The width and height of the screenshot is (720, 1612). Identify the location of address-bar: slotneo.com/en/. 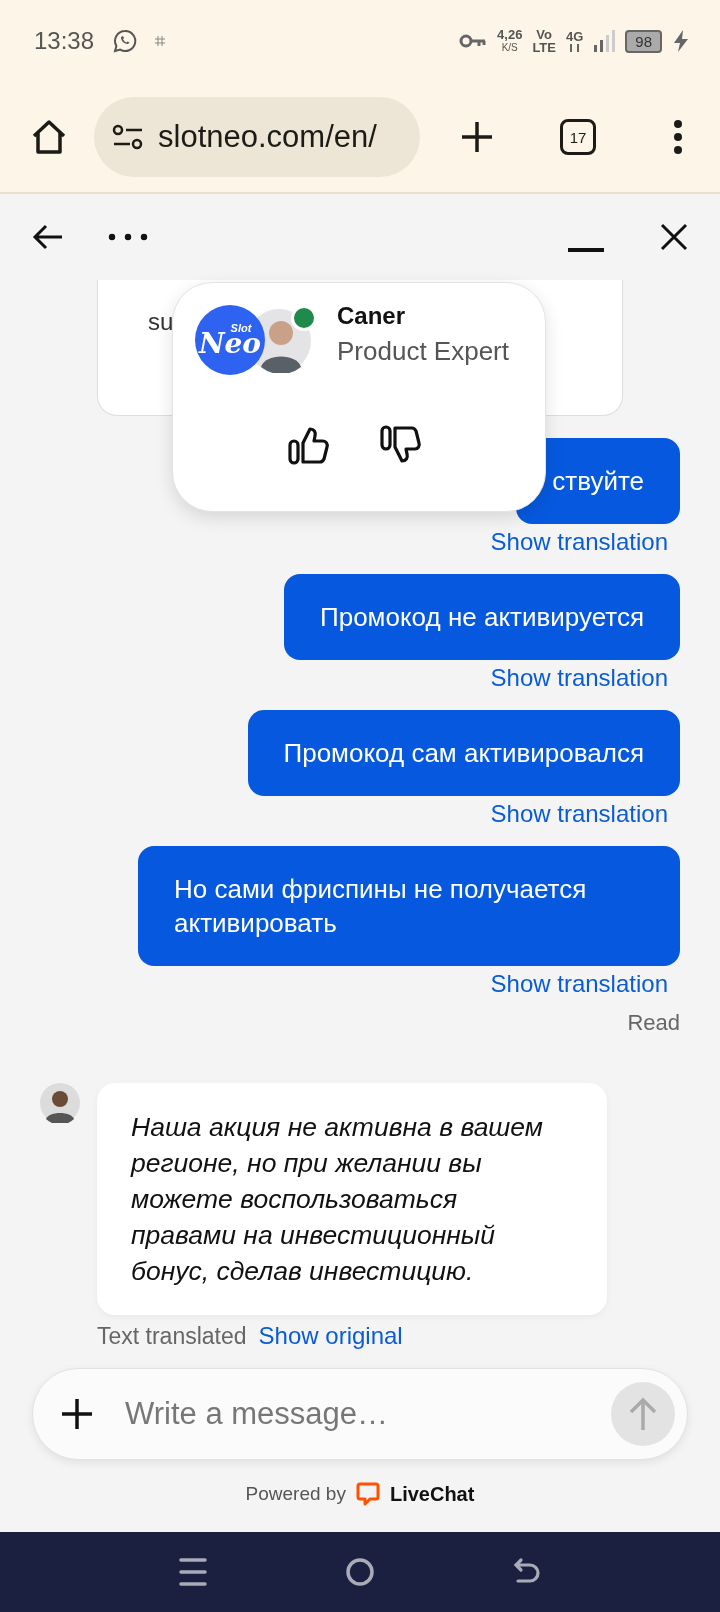
(257, 137).